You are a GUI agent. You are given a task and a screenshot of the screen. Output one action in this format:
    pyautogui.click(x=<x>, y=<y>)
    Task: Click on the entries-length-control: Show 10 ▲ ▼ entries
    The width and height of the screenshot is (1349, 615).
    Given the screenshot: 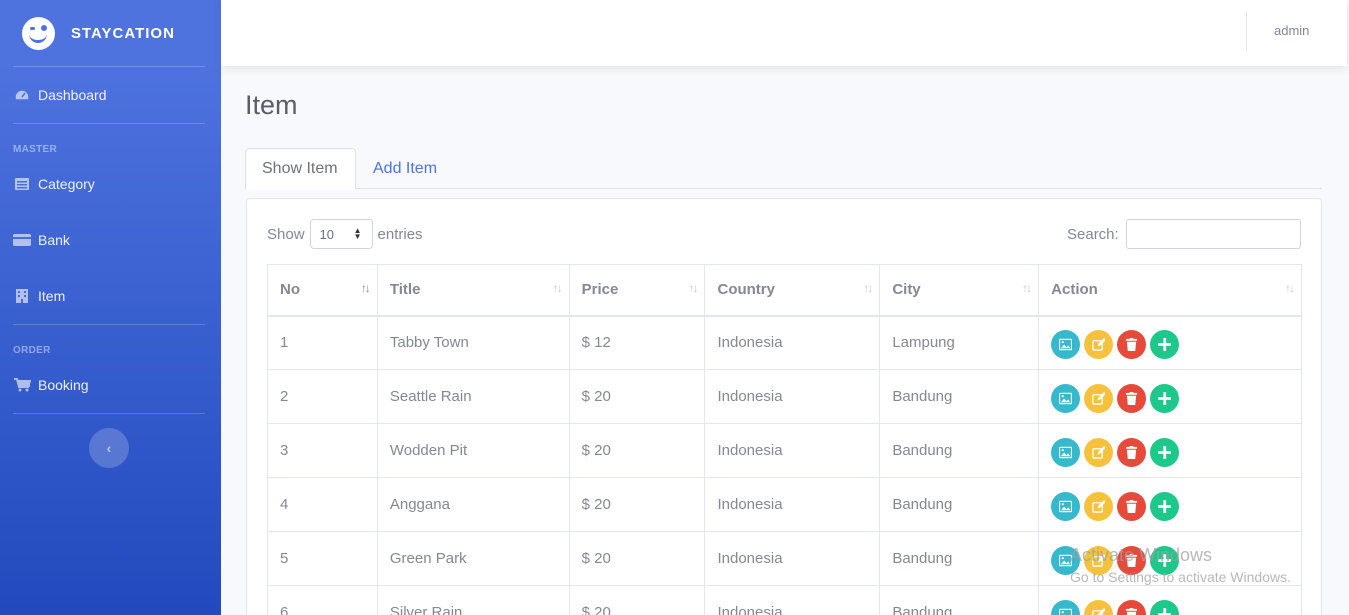 What is the action you would take?
    pyautogui.click(x=345, y=234)
    